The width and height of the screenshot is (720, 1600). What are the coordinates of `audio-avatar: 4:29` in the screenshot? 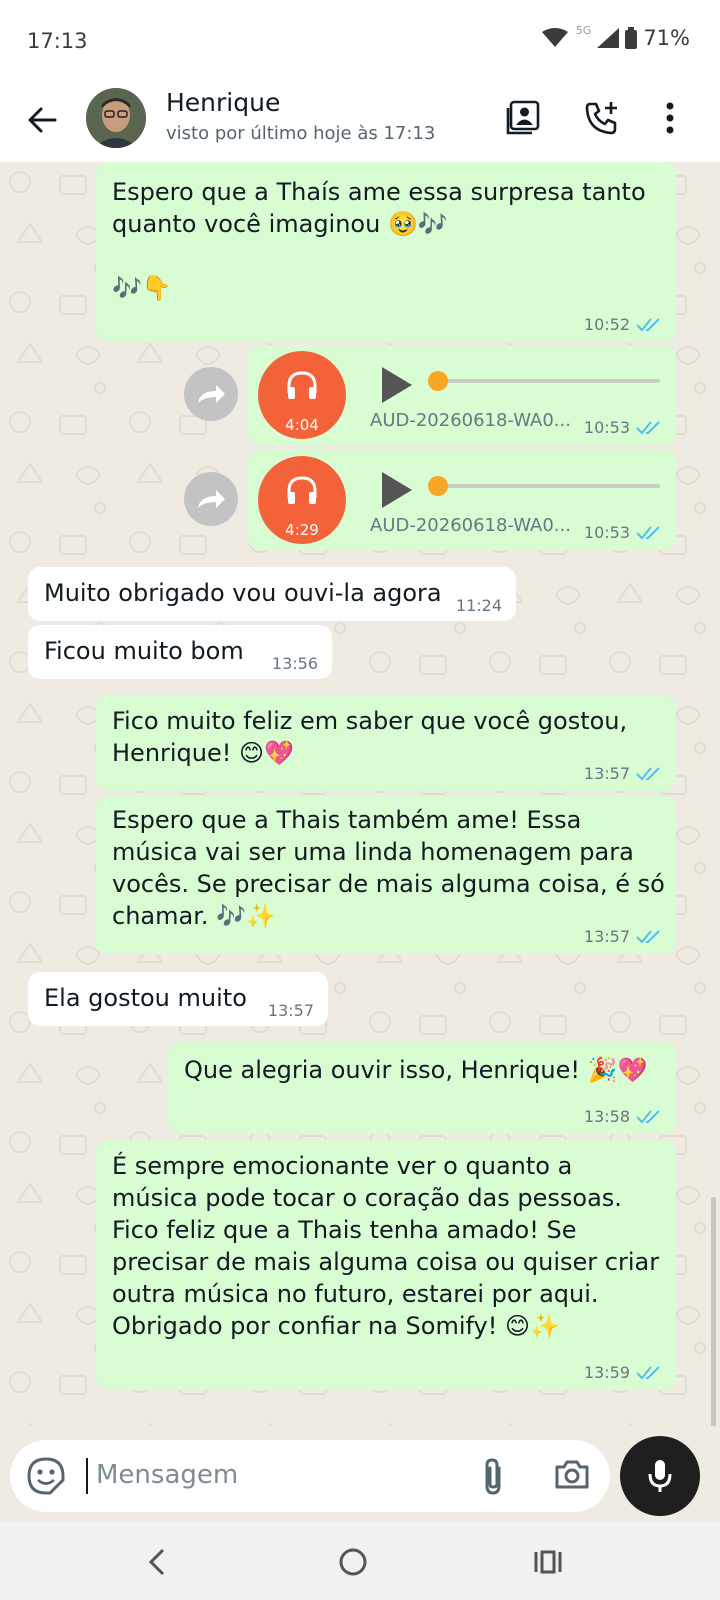 It's located at (302, 500).